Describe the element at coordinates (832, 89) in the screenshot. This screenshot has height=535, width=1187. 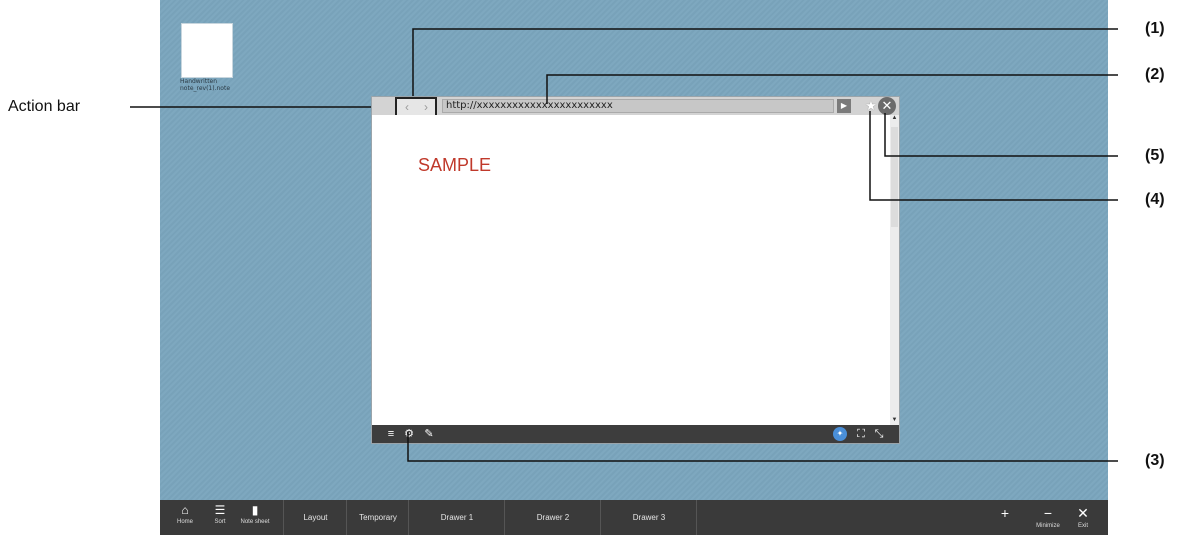
I see `callout-2-line` at that location.